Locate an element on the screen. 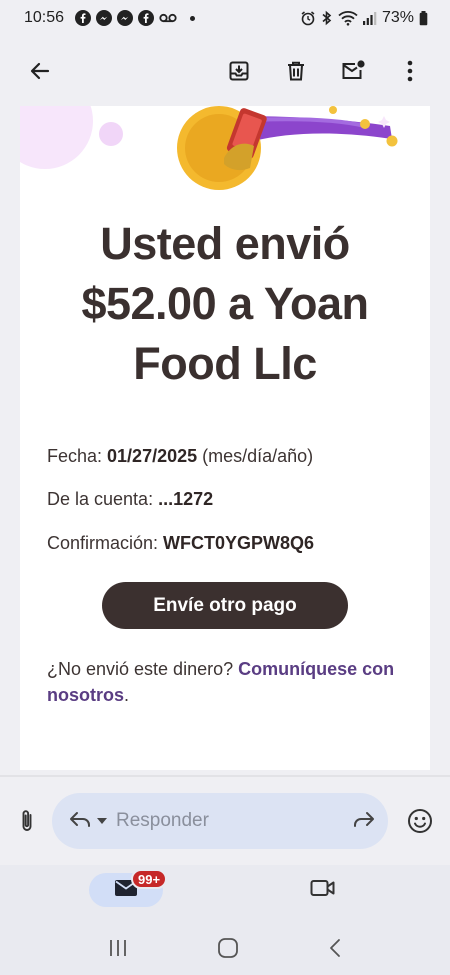 The image size is (450, 975). delete-icon is located at coordinates (296, 71).